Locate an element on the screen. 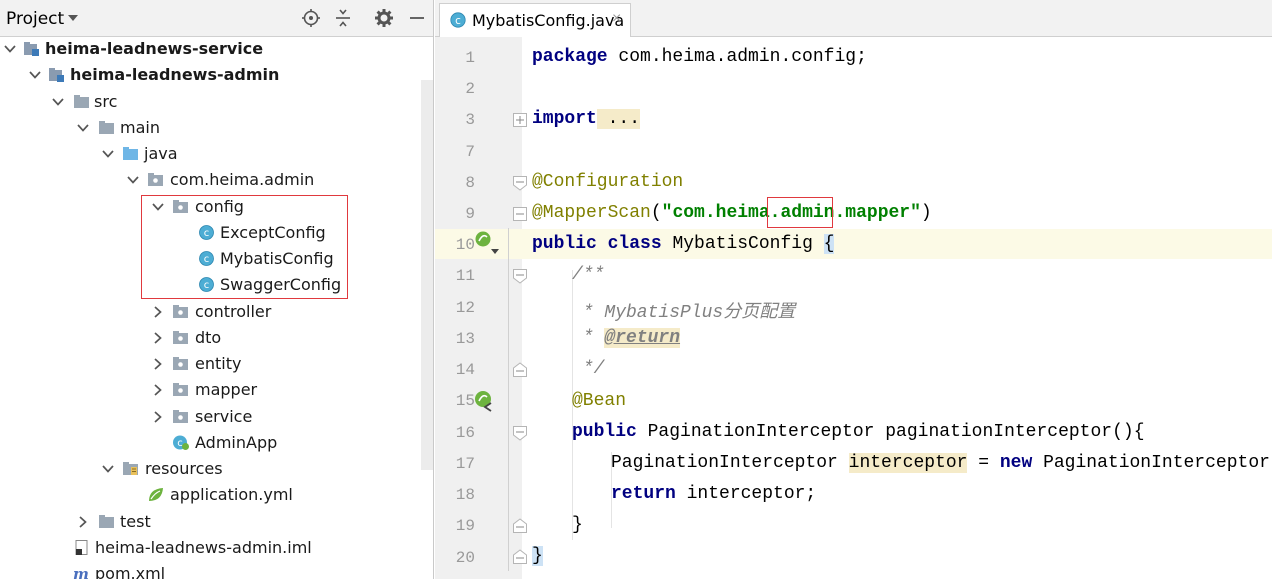 The width and height of the screenshot is (1272, 579). line-number: 2 is located at coordinates (470, 89).